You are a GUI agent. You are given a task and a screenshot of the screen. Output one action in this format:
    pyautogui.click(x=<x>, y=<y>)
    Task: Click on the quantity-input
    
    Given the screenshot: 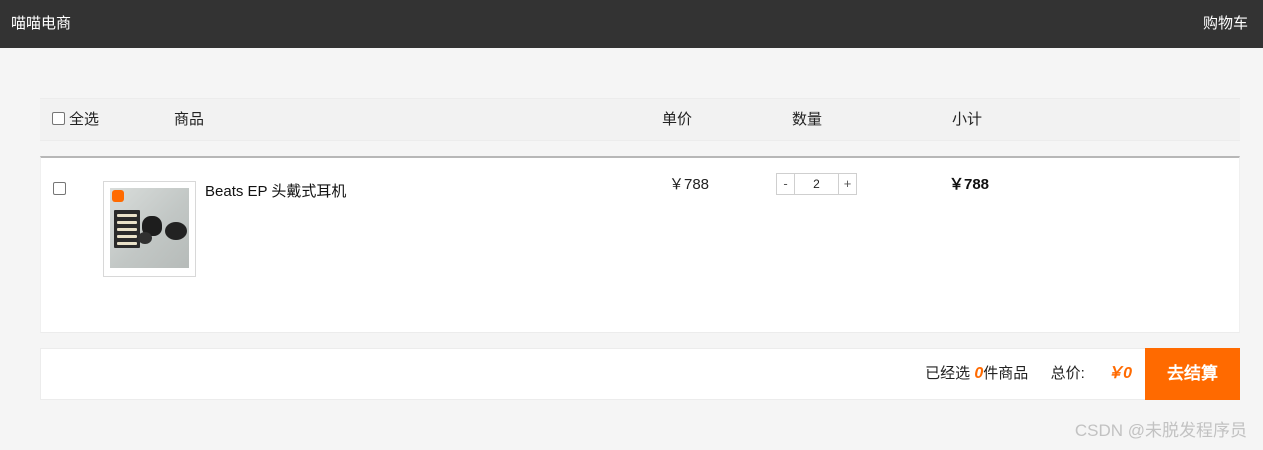 What is the action you would take?
    pyautogui.click(x=816, y=184)
    